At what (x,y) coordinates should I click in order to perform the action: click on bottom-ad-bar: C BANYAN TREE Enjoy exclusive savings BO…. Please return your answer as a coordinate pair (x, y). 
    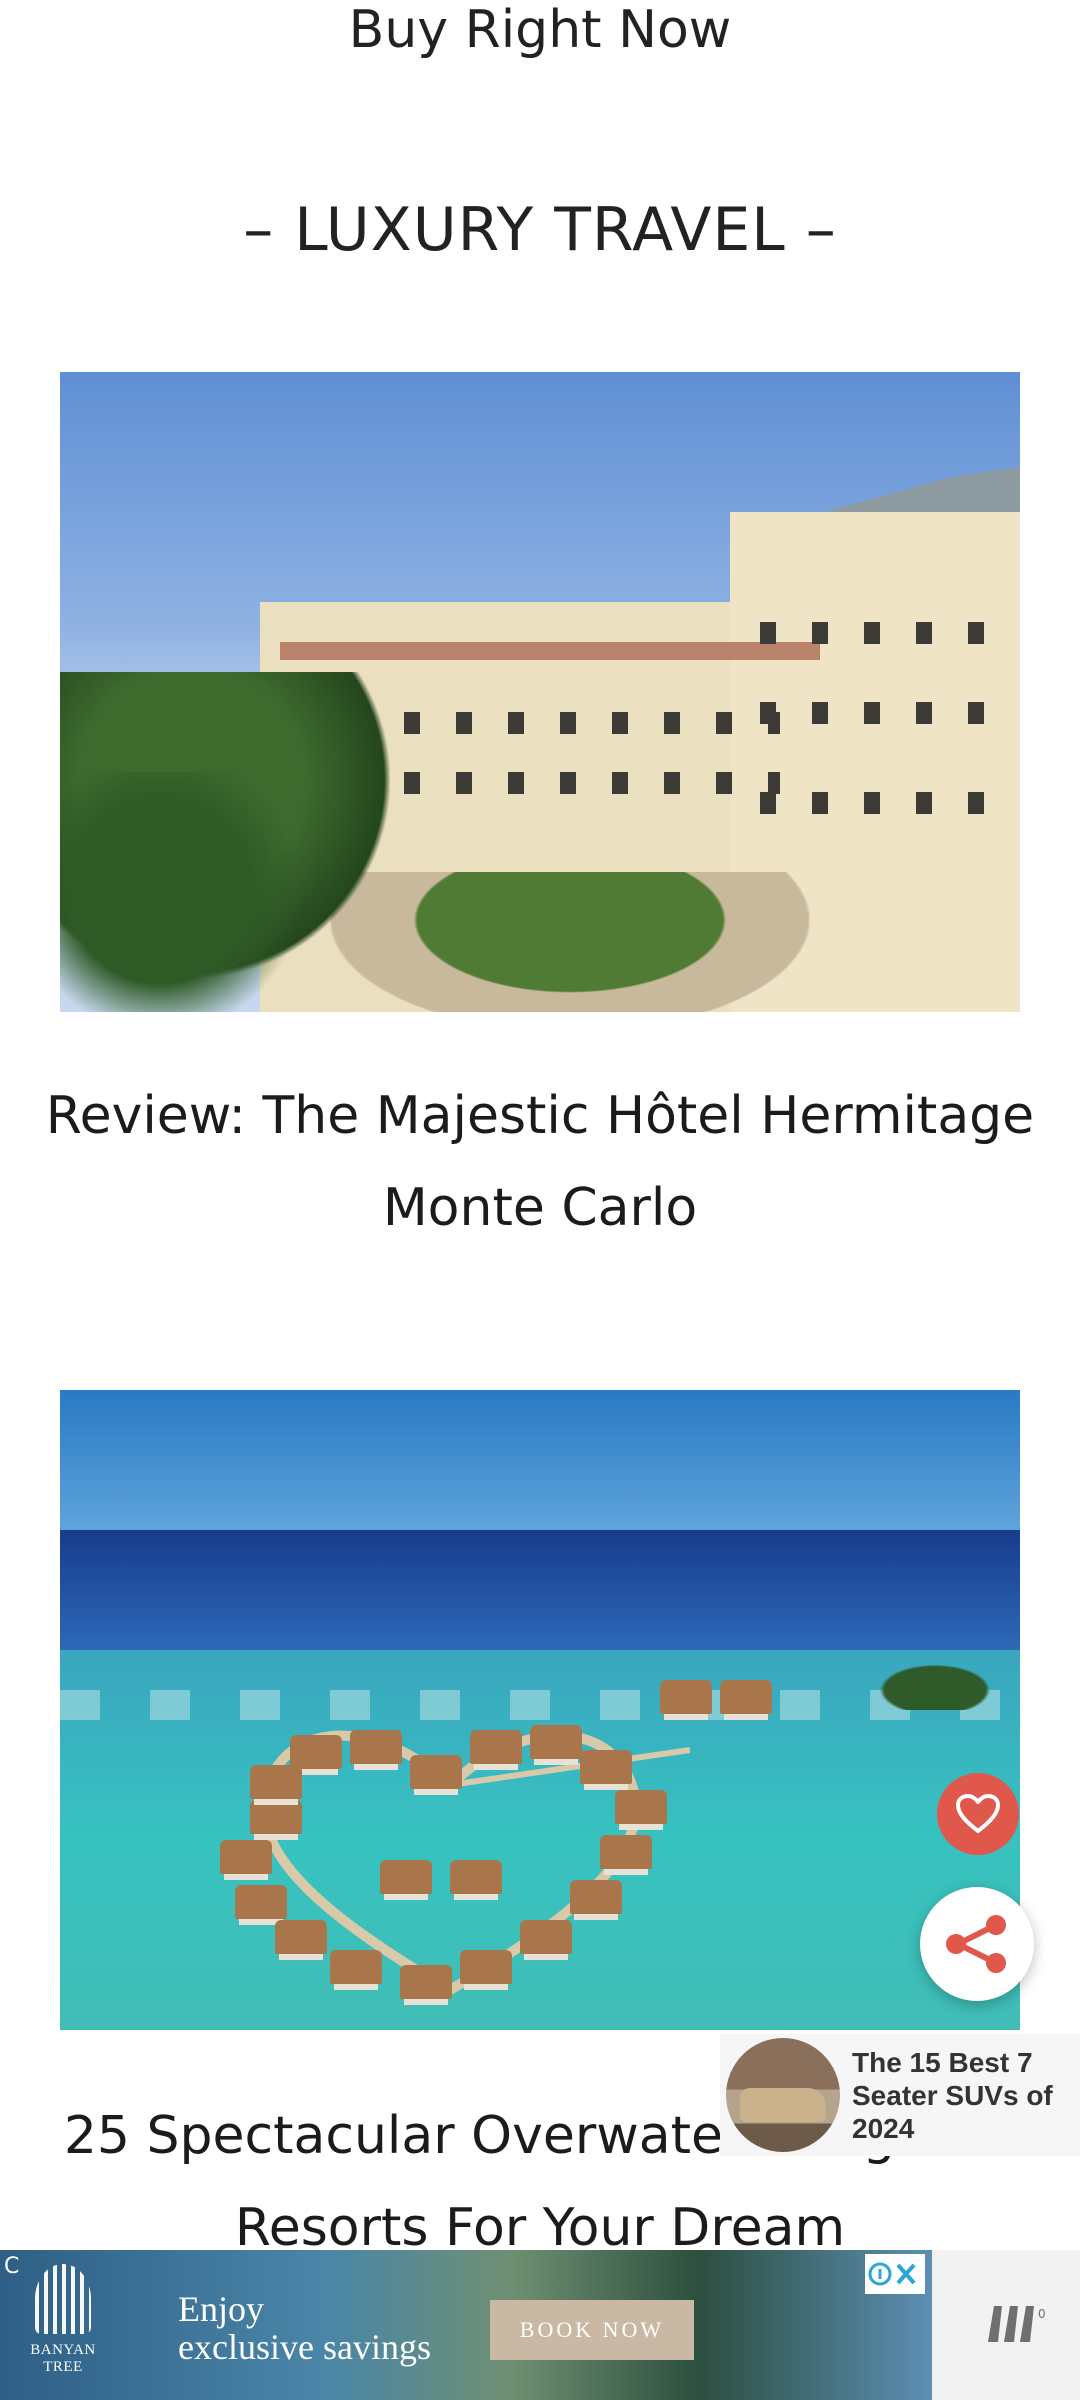
    Looking at the image, I should click on (540, 2325).